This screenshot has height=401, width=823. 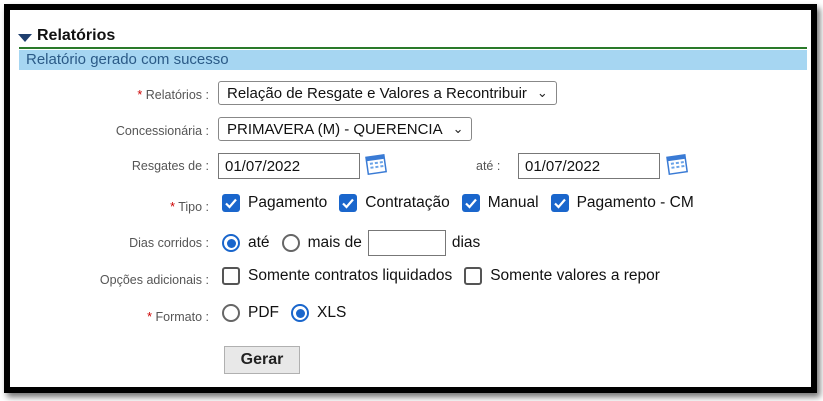 I want to click on concessionaria-label: Concessionária :, so click(x=162, y=131).